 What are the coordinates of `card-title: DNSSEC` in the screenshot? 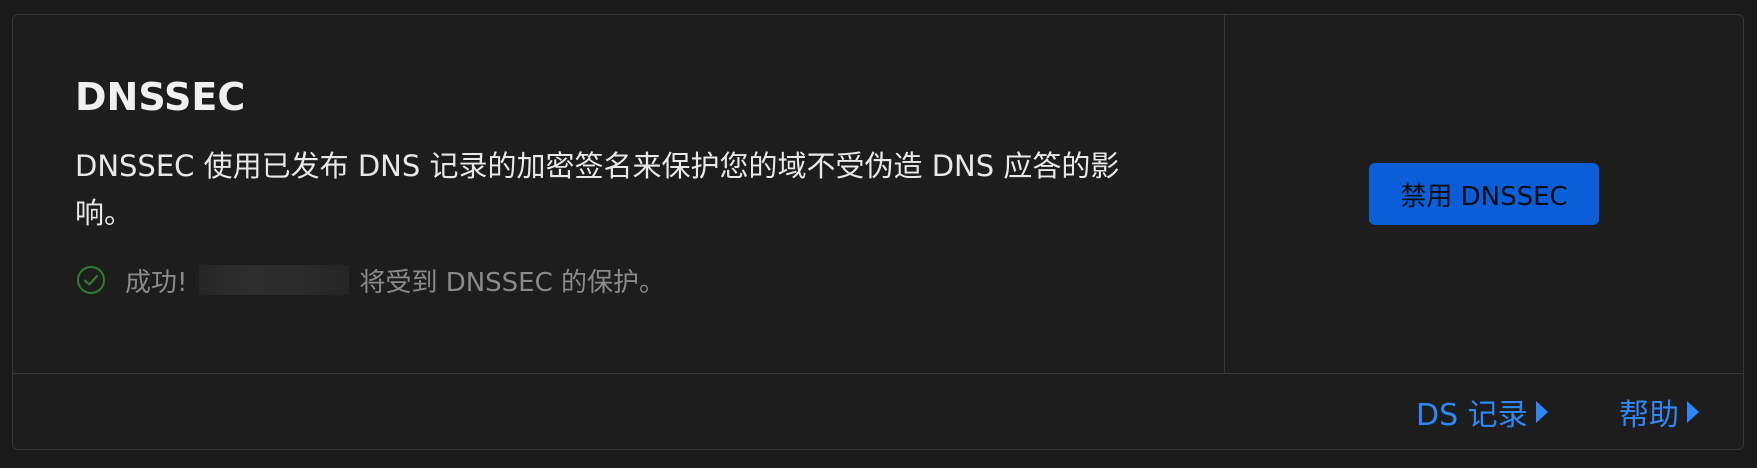 It's located at (160, 97).